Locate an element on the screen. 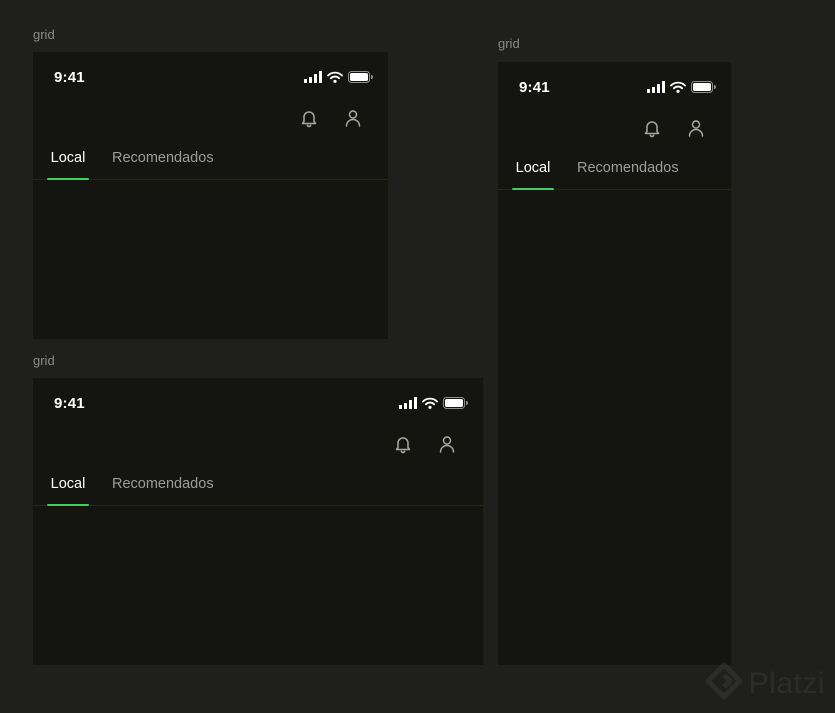 Image resolution: width=835 pixels, height=713 pixels. platzi-logo-icon is located at coordinates (724, 683).